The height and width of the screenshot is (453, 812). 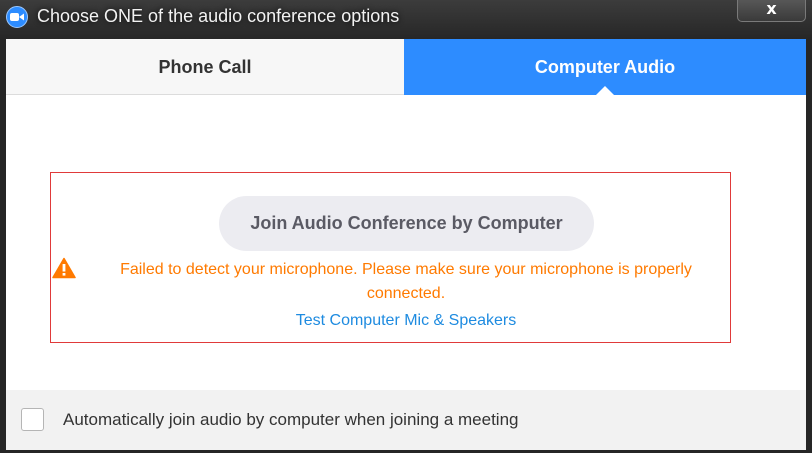 I want to click on tab-phone-call: Phone Call, so click(x=205, y=67).